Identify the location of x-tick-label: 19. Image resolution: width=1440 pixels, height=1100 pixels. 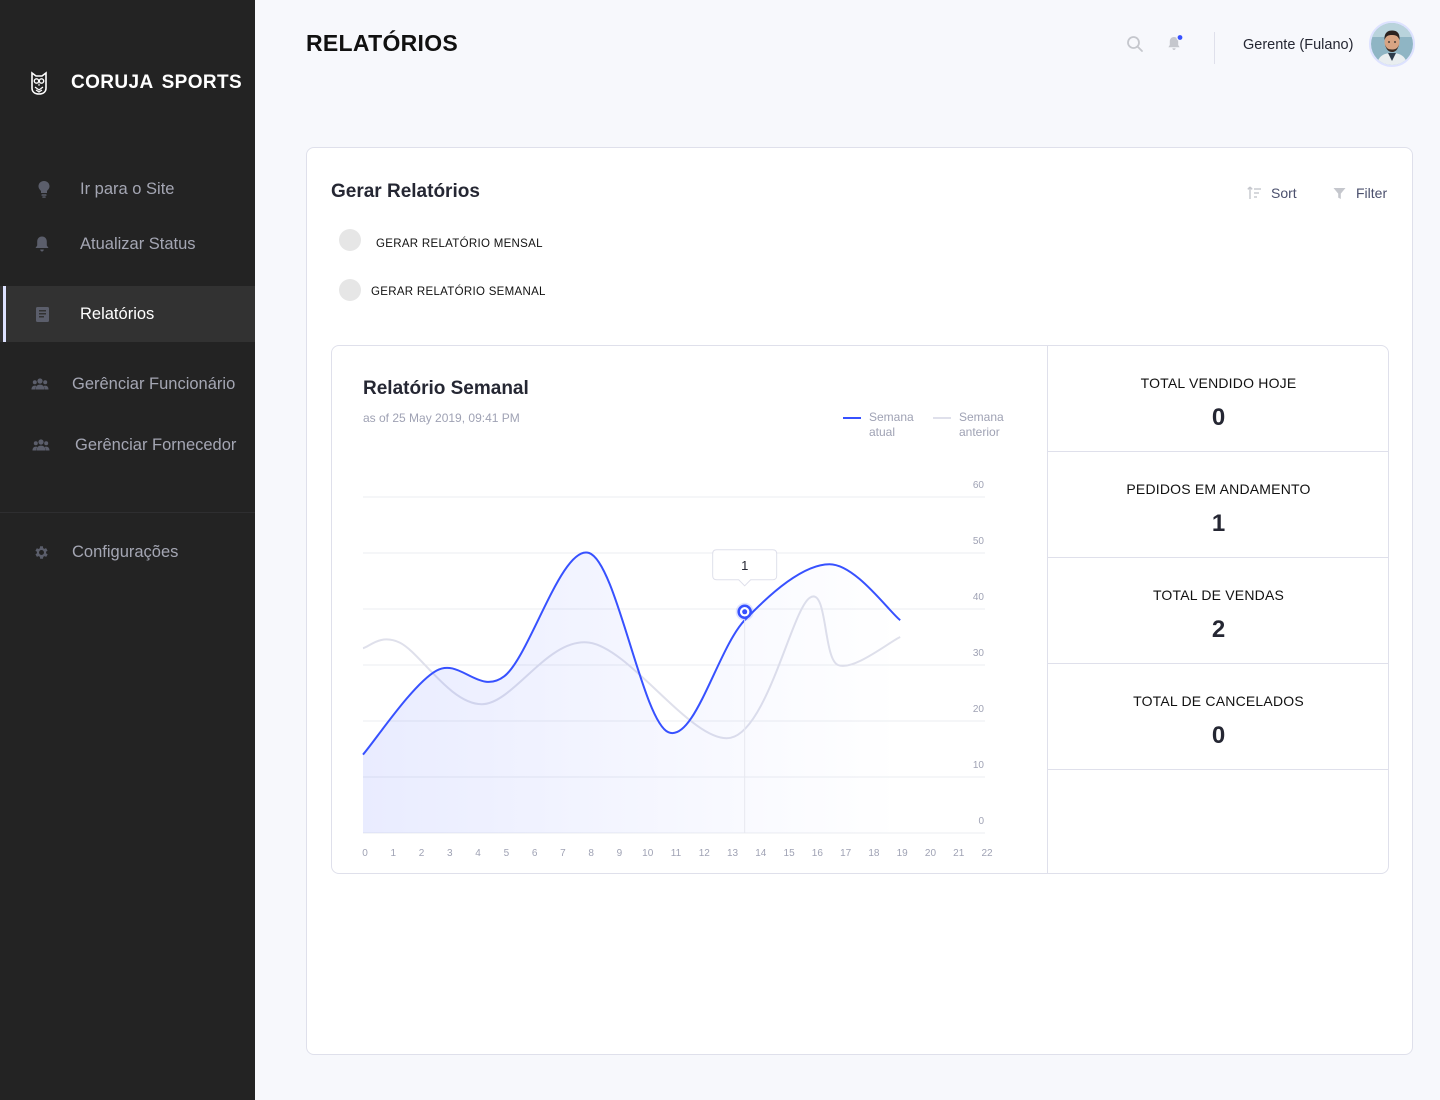
(903, 853).